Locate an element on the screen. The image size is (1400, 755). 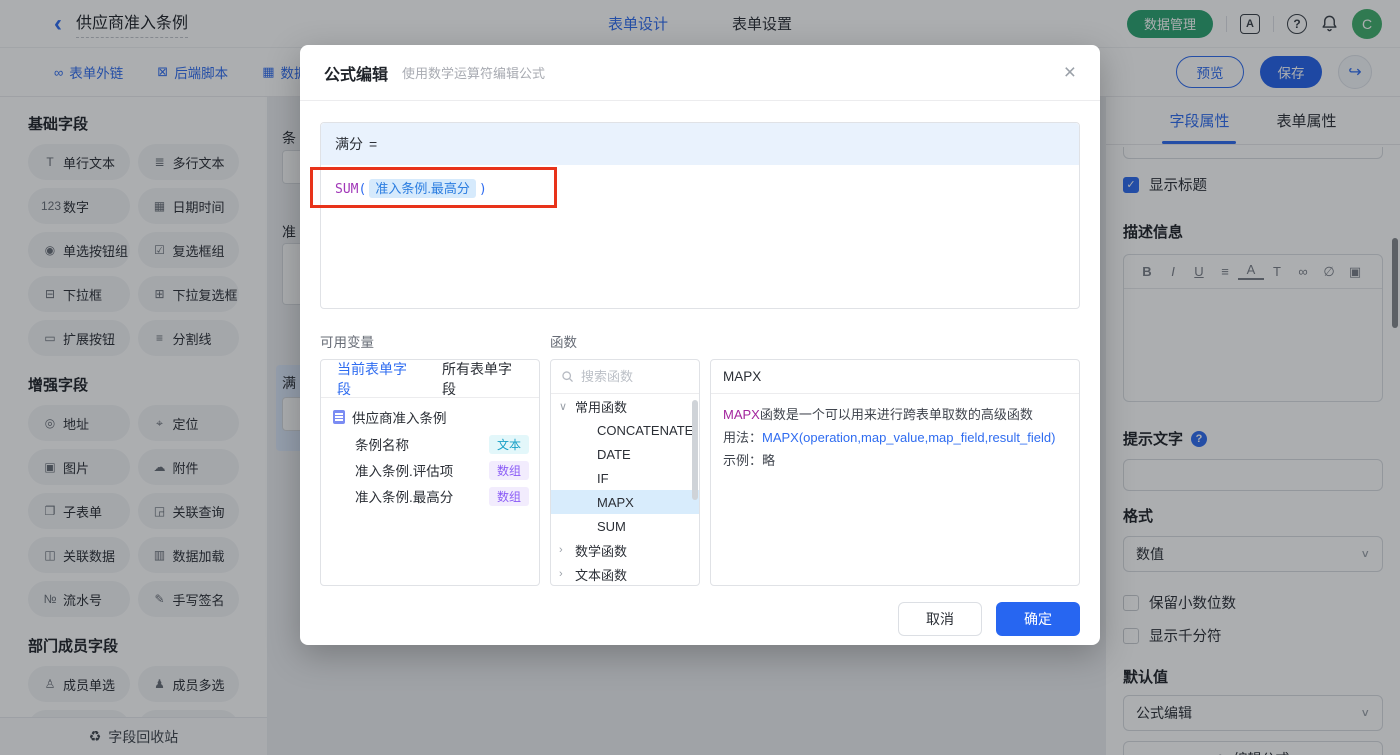
tab-all-form-fields: 所有表单字段 is located at coordinates (482, 379).